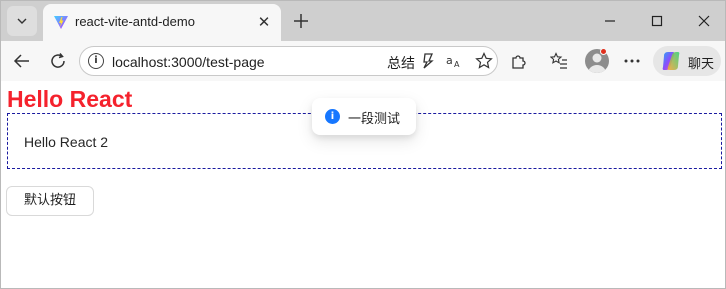 The image size is (726, 289). Describe the element at coordinates (603, 51) in the screenshot. I see `notification-dot` at that location.